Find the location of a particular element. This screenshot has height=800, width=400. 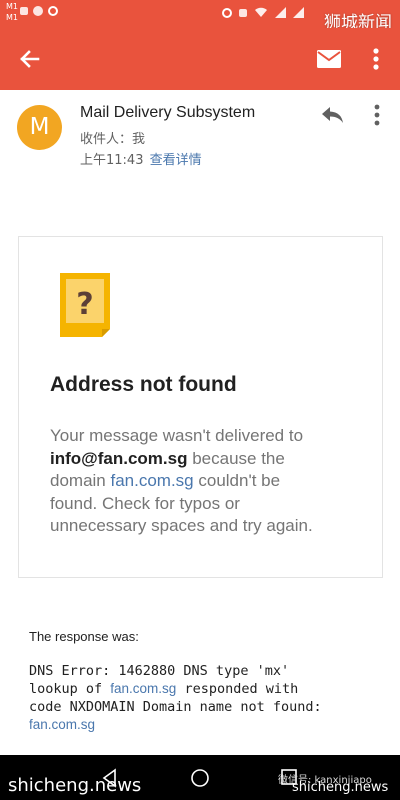

response-text: responded with is located at coordinates (237, 689).